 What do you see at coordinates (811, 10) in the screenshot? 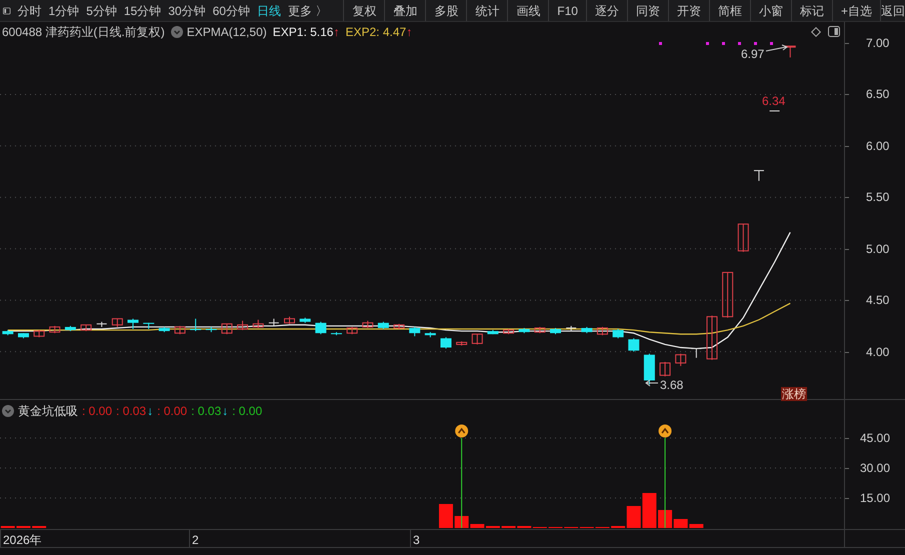
I see `toolbar-button: 标记` at bounding box center [811, 10].